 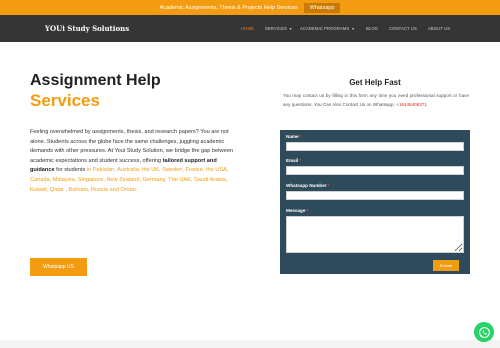 I want to click on whatsapp-float-button, so click(x=484, y=332).